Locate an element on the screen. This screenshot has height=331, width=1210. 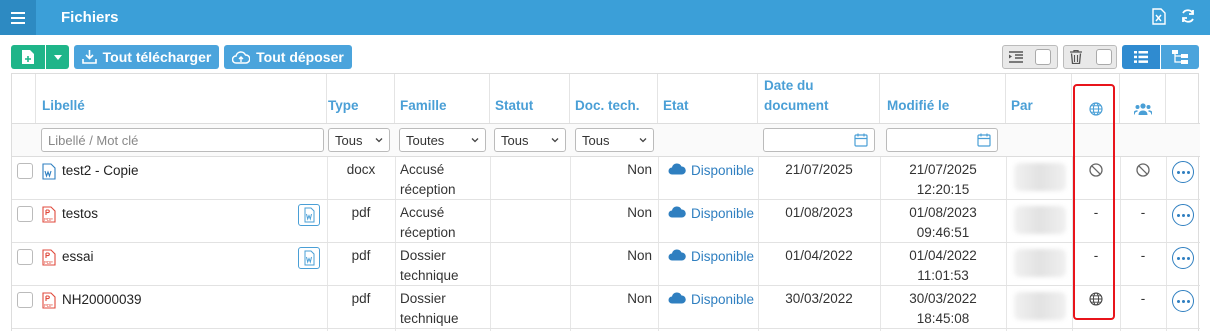
date-document: 30/03/2022 is located at coordinates (819, 298).